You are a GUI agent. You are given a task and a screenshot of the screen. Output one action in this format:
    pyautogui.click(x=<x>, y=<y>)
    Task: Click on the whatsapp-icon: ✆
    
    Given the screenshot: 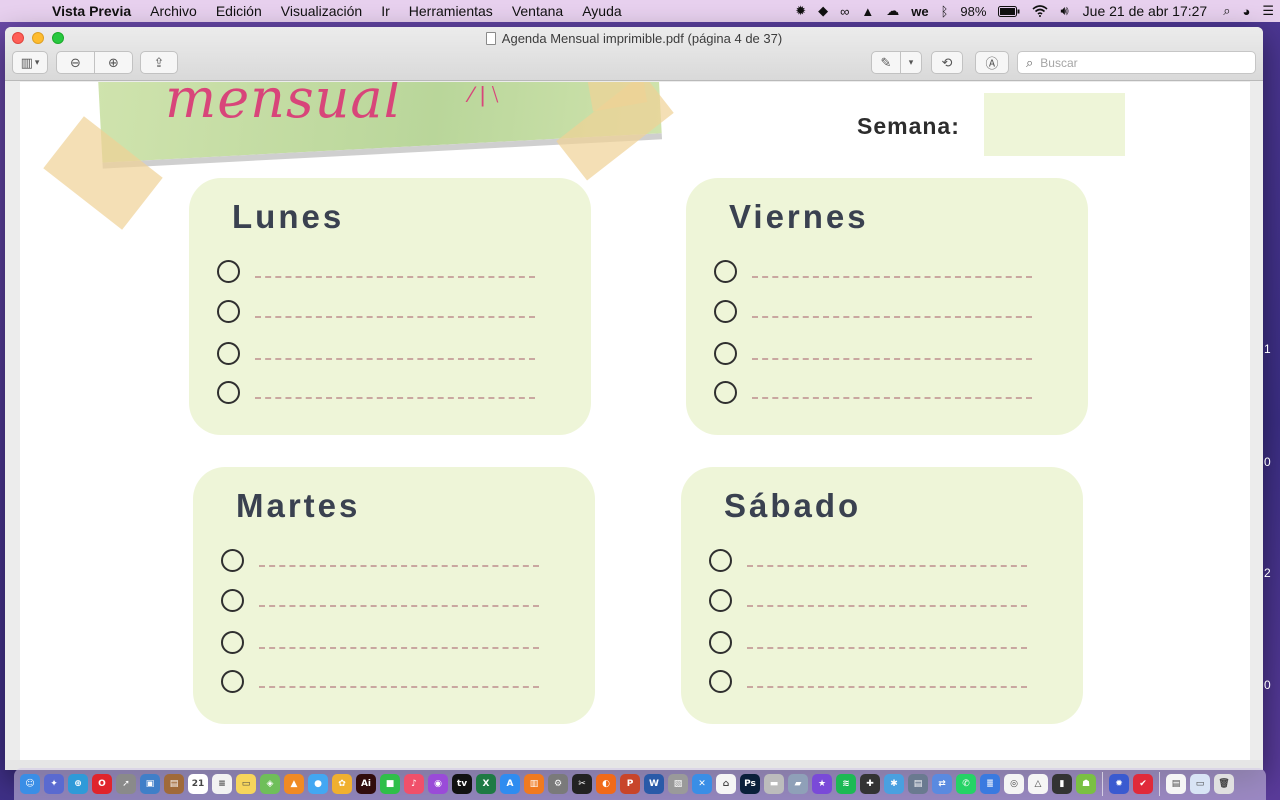 What is the action you would take?
    pyautogui.click(x=966, y=784)
    